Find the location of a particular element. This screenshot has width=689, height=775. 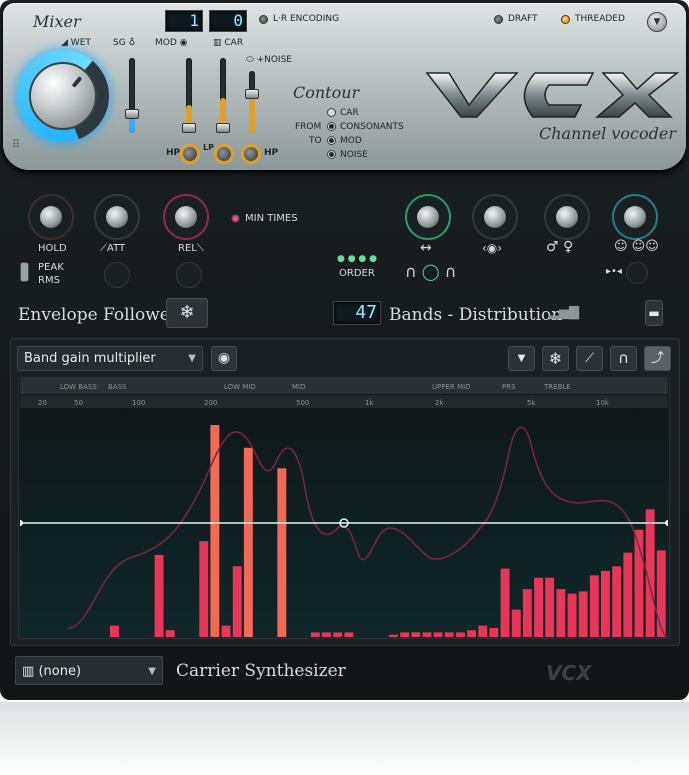

noise-slider-track is located at coordinates (252, 102).